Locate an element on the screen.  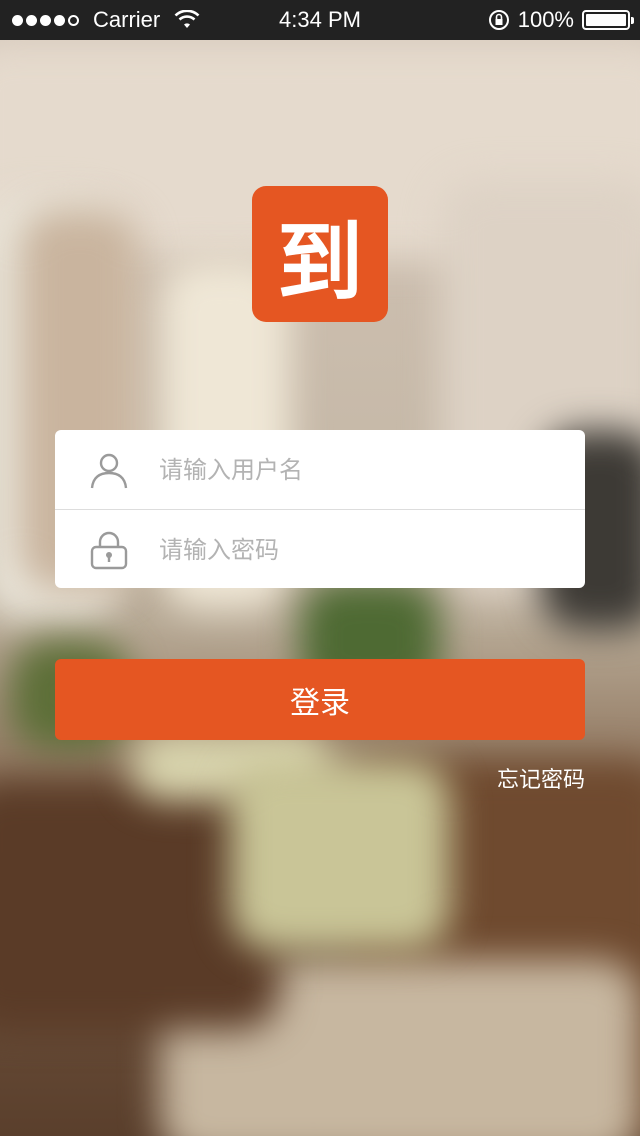
password-input is located at coordinates (349, 549).